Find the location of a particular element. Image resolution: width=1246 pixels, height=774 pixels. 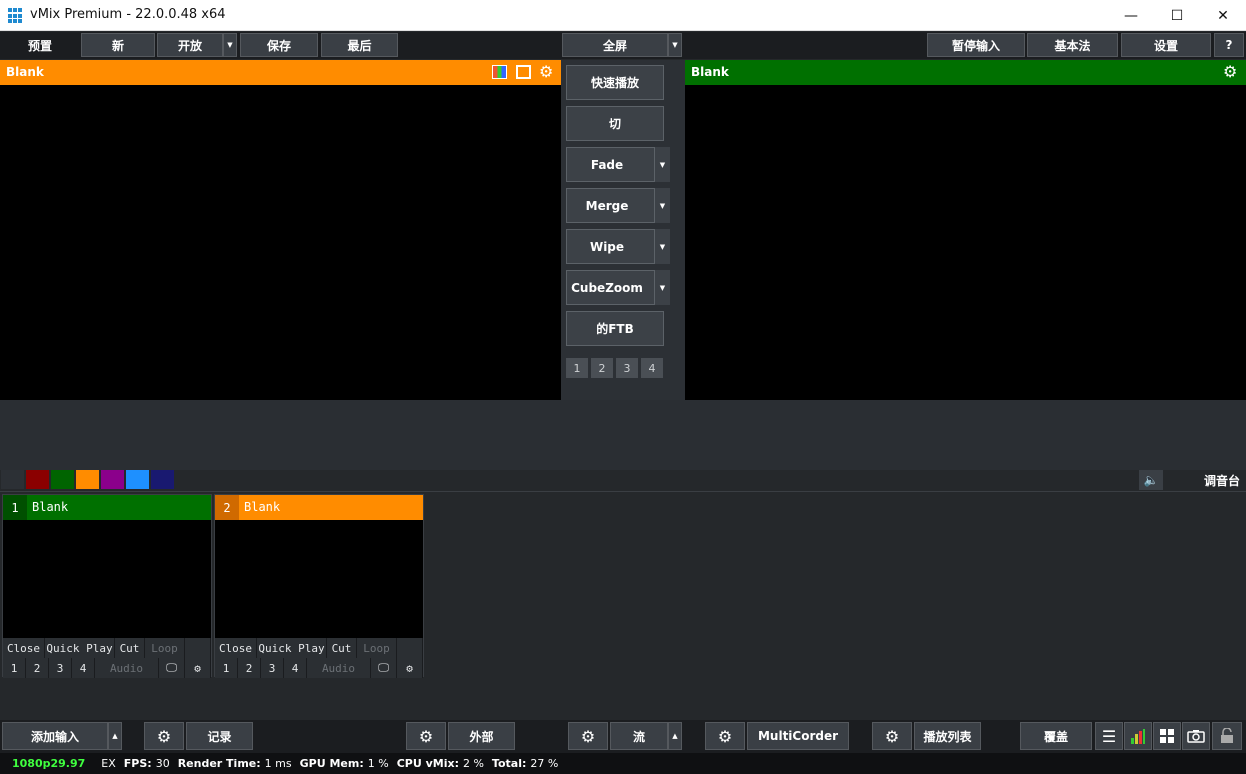

color-swatch-red is located at coordinates (37, 479).